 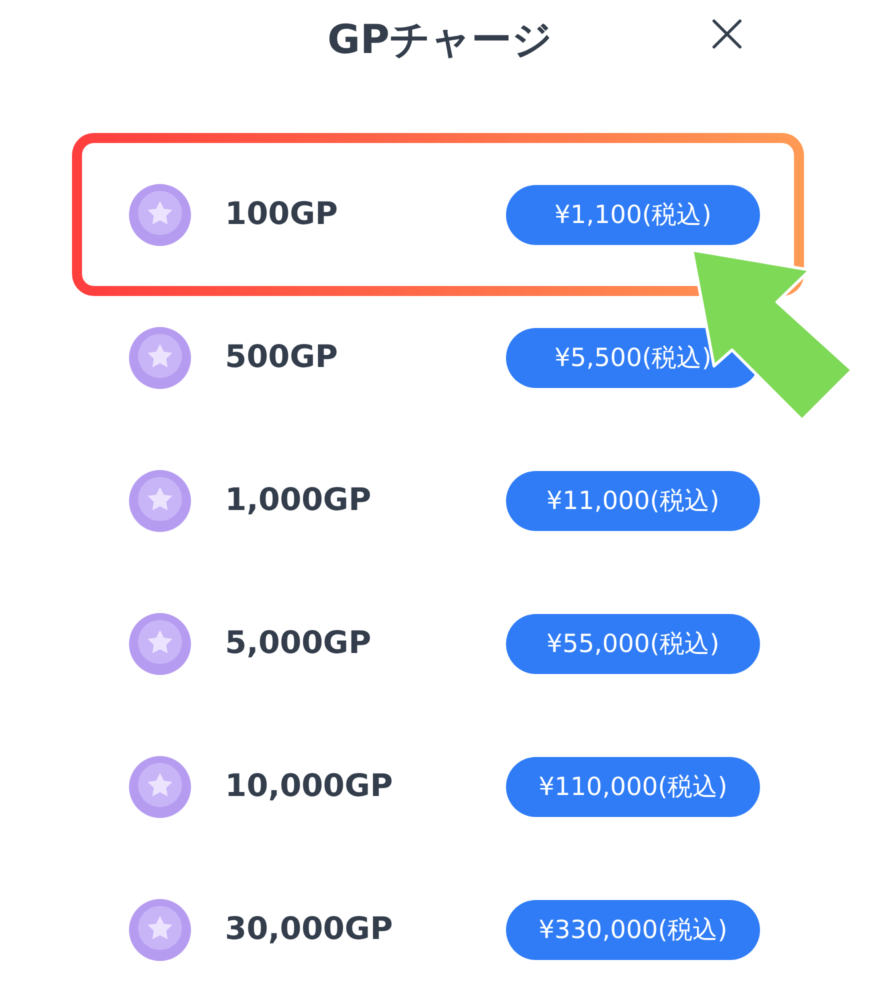 What do you see at coordinates (309, 930) in the screenshot?
I see `gp-amount: 30,000GP` at bounding box center [309, 930].